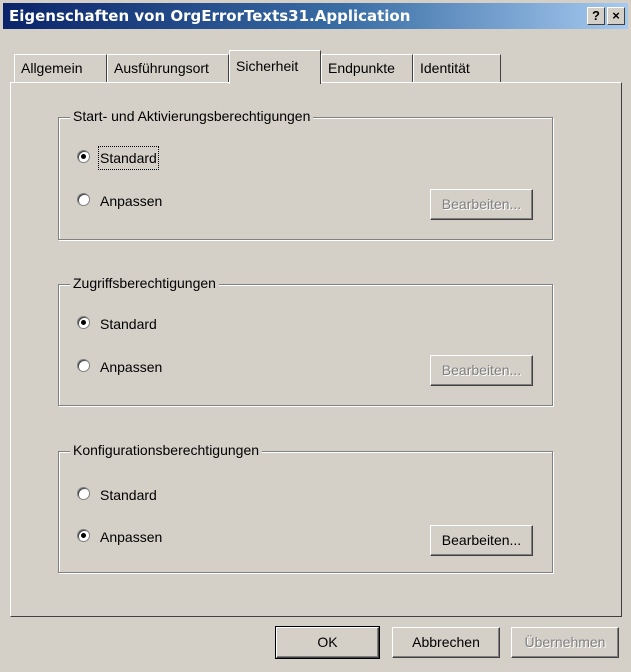 This screenshot has height=672, width=631. What do you see at coordinates (616, 16) in the screenshot?
I see `close-button: ×` at bounding box center [616, 16].